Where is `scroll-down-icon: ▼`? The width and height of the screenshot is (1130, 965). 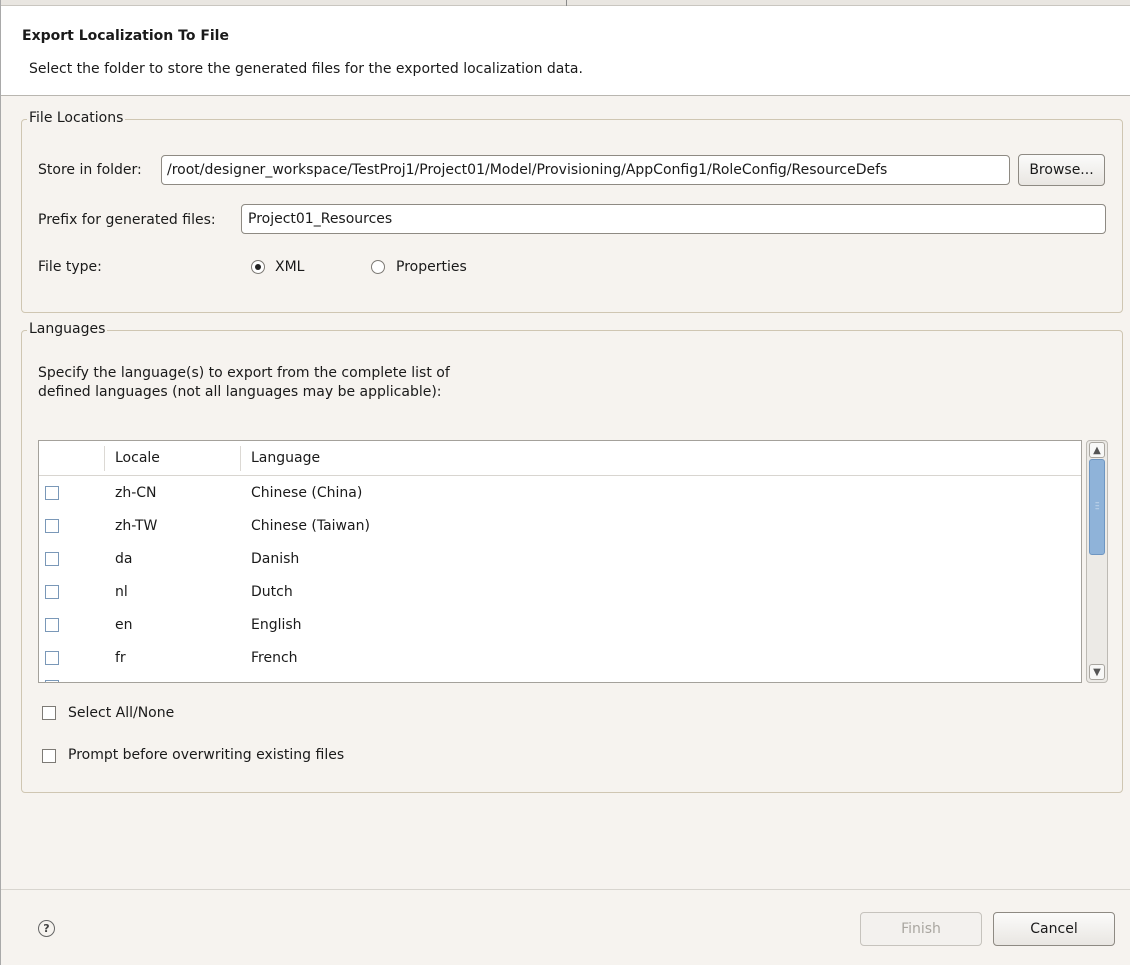
scroll-down-icon: ▼ is located at coordinates (1097, 672).